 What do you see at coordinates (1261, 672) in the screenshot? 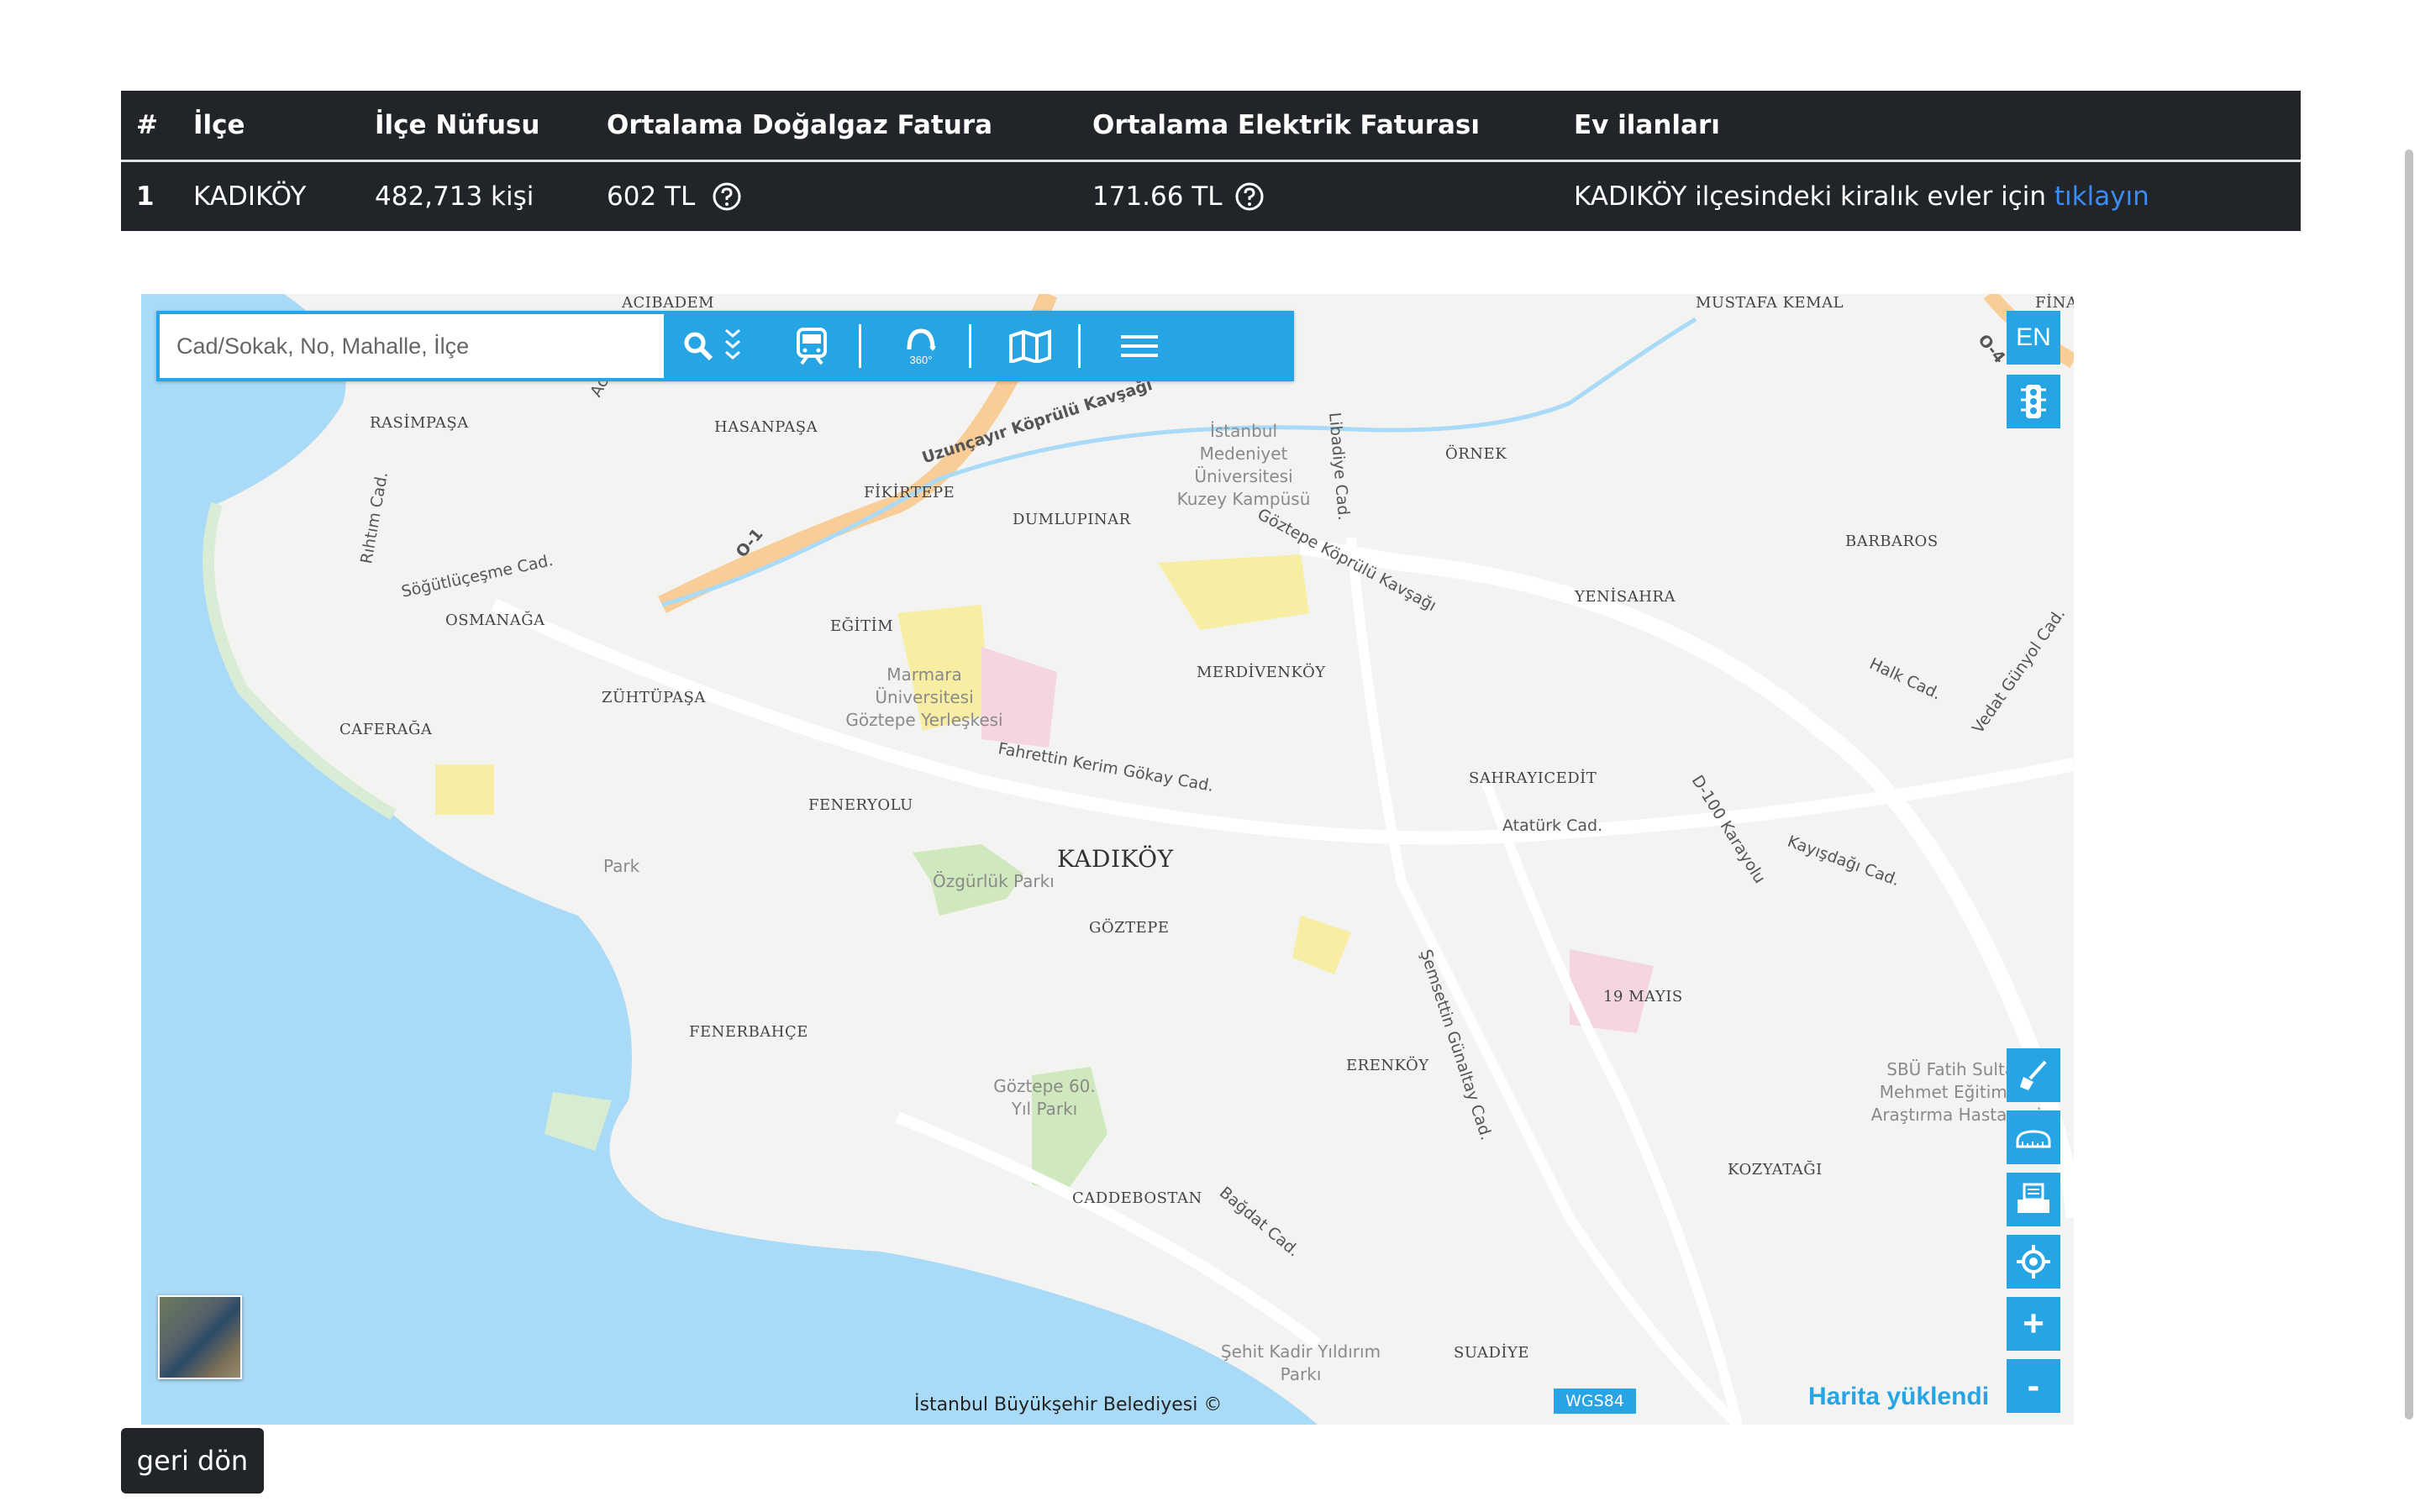
I see `place-label: MERDİVENKÖY` at bounding box center [1261, 672].